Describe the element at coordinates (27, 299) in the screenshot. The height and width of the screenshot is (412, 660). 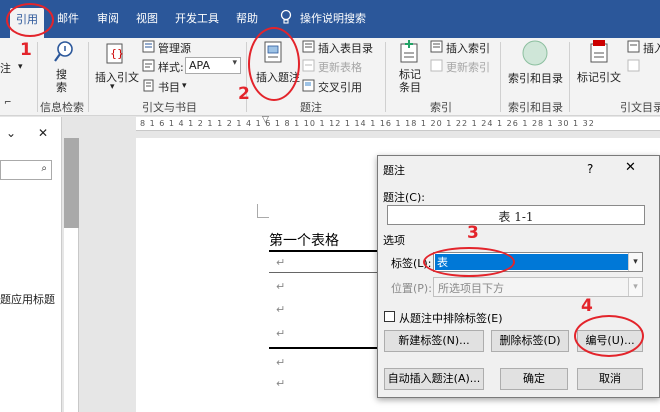
I see `navigation-headings-hint: 题应用标题` at that location.